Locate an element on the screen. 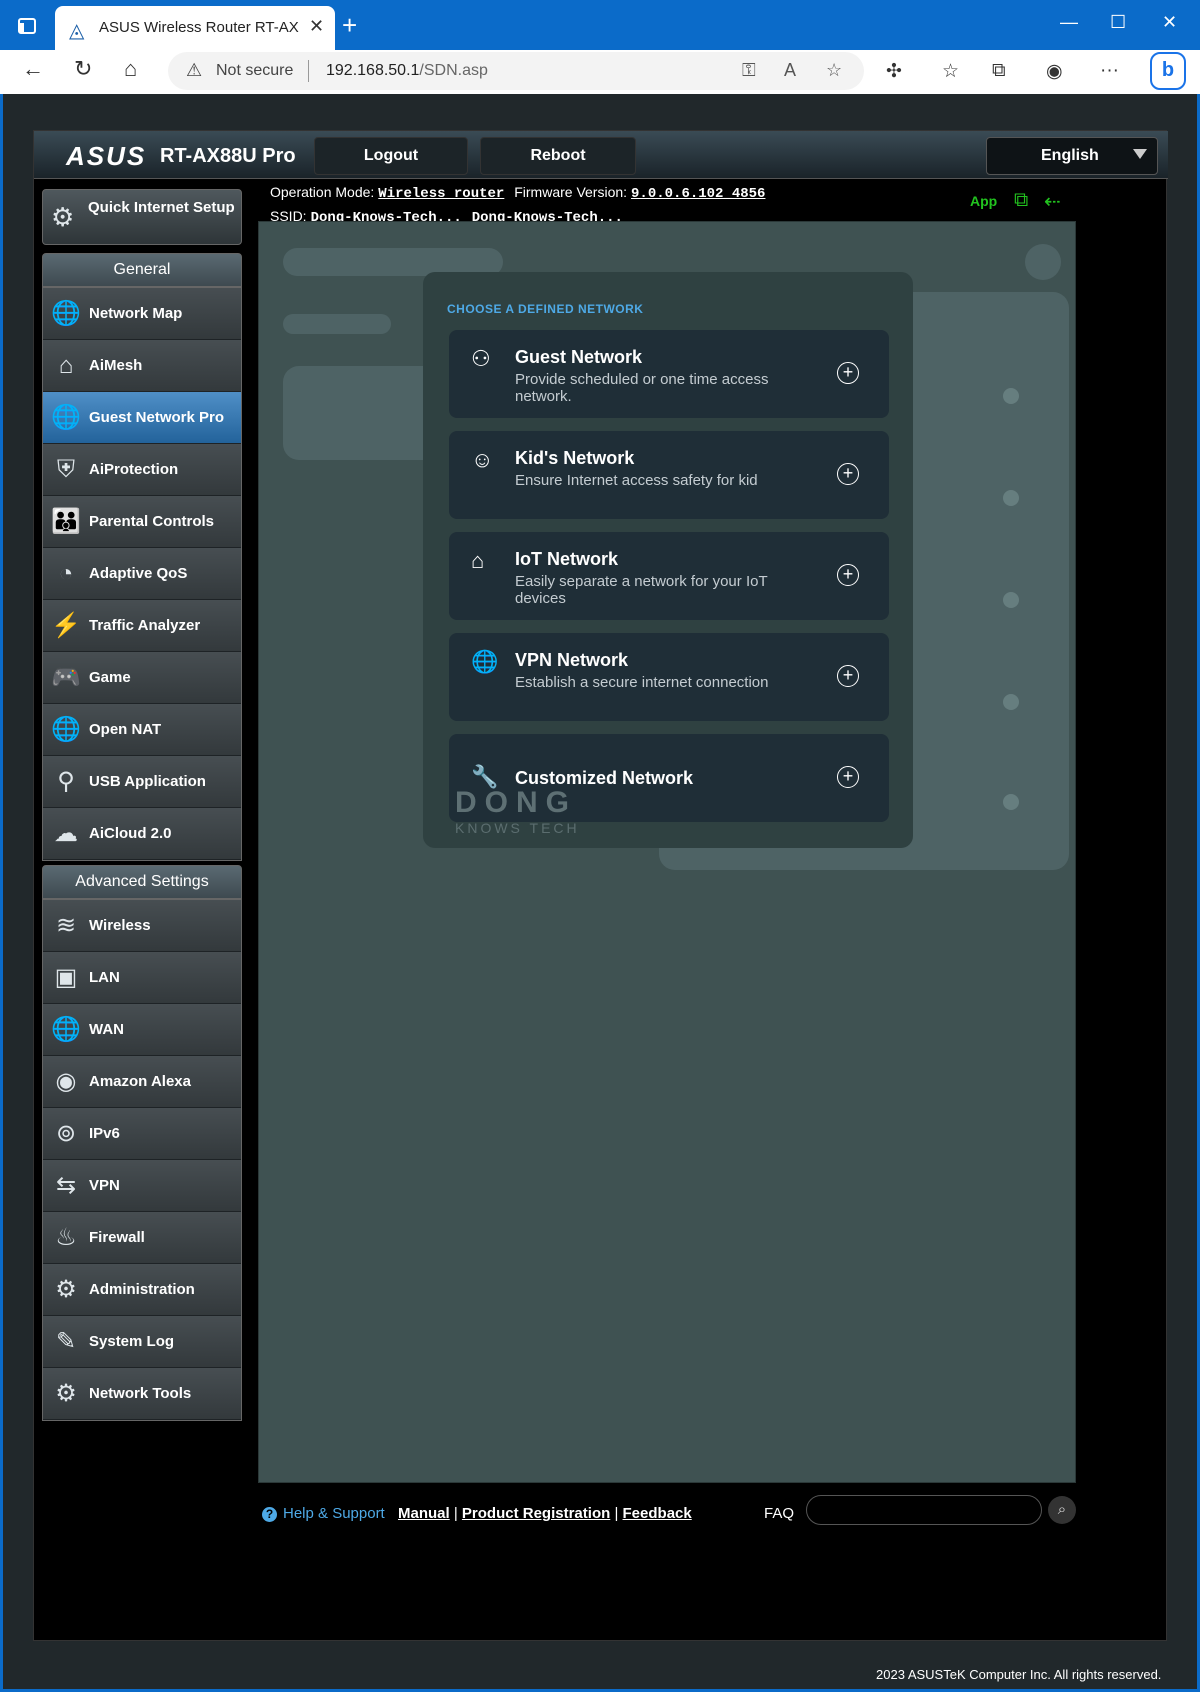  close-window-icon: ✕ is located at coordinates (1169, 22).